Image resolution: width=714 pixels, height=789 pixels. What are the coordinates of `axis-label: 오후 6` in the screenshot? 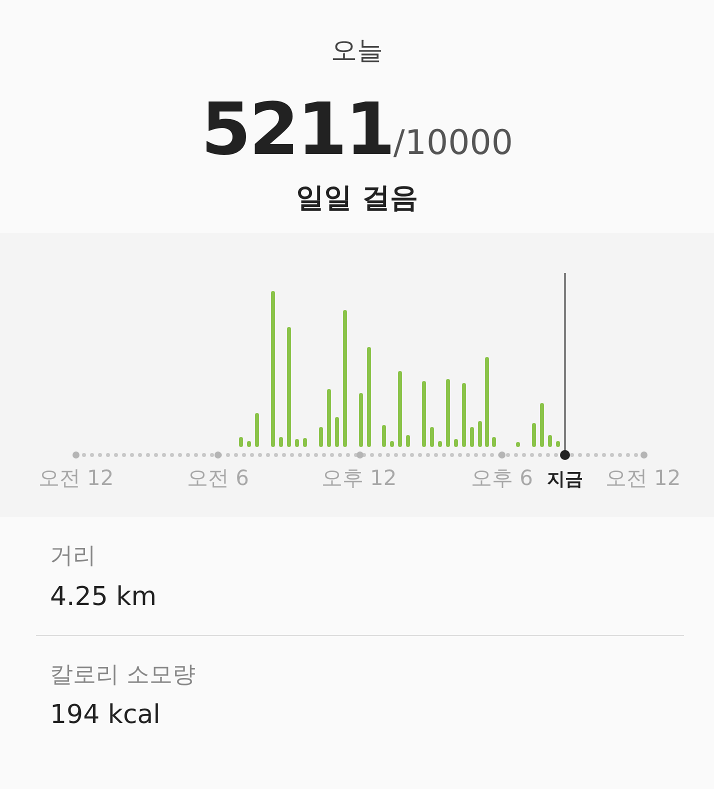 It's located at (502, 478).